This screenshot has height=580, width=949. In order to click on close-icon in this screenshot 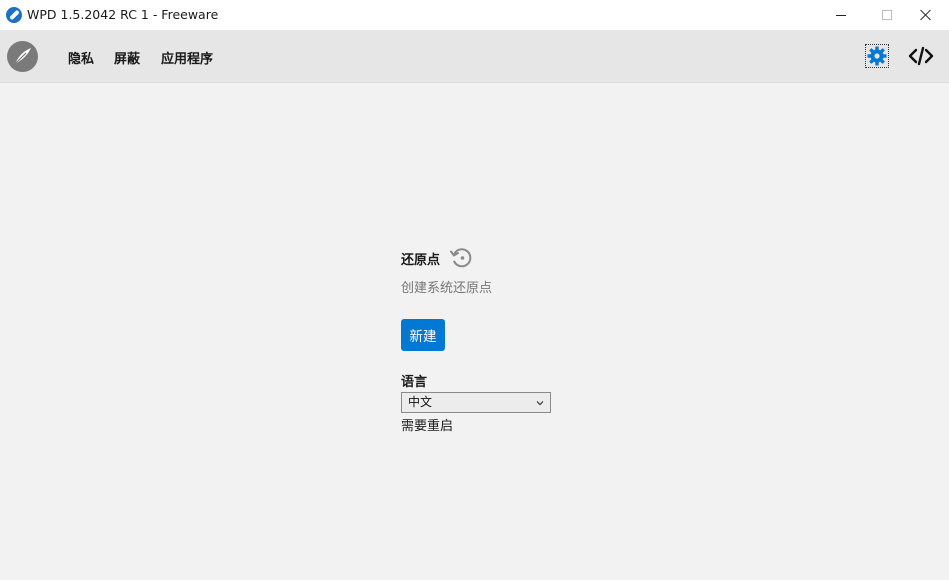, I will do `click(926, 15)`.